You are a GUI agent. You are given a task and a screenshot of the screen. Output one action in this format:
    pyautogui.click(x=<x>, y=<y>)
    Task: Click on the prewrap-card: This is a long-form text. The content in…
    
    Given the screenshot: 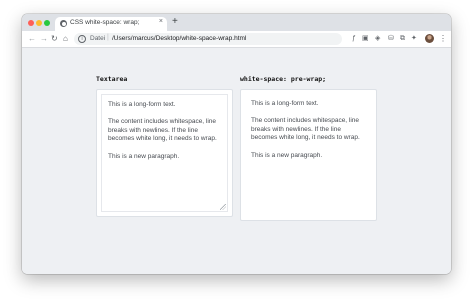 What is the action you would take?
    pyautogui.click(x=308, y=155)
    